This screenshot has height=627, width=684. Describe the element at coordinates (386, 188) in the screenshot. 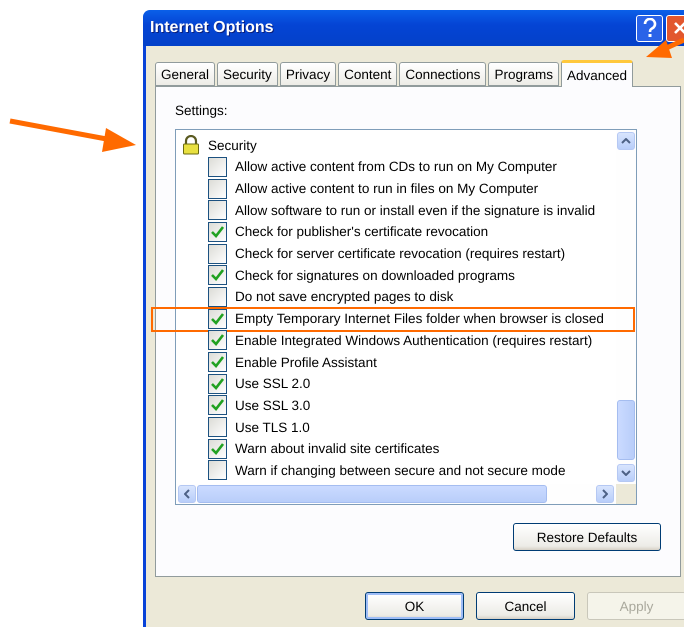

I see `setting-label: Allow active content to run in files on My Computer` at that location.